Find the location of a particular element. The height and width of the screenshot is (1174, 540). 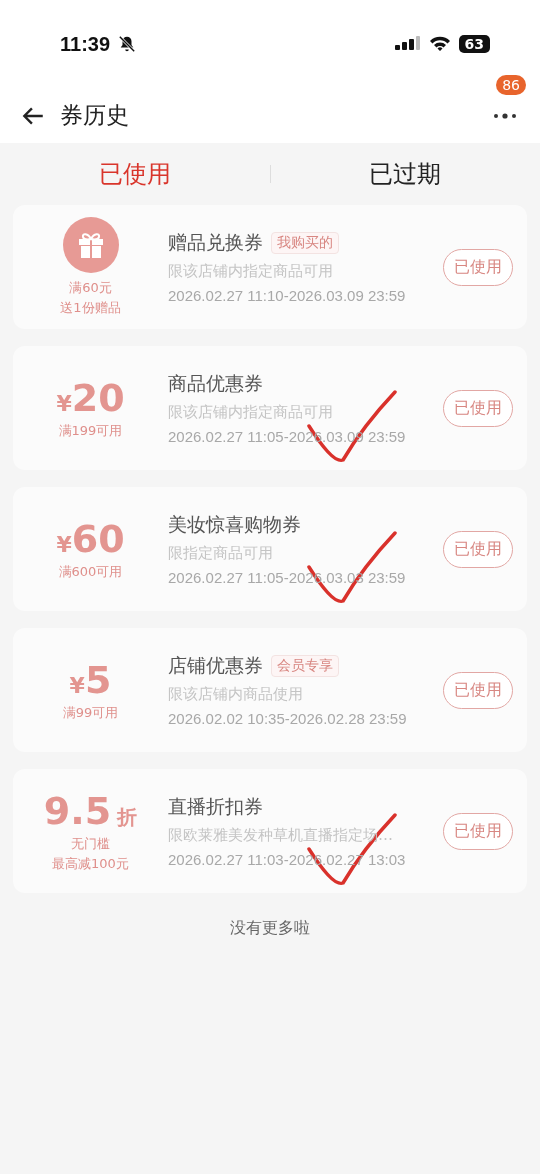

tab: 已过期 is located at coordinates (405, 174).